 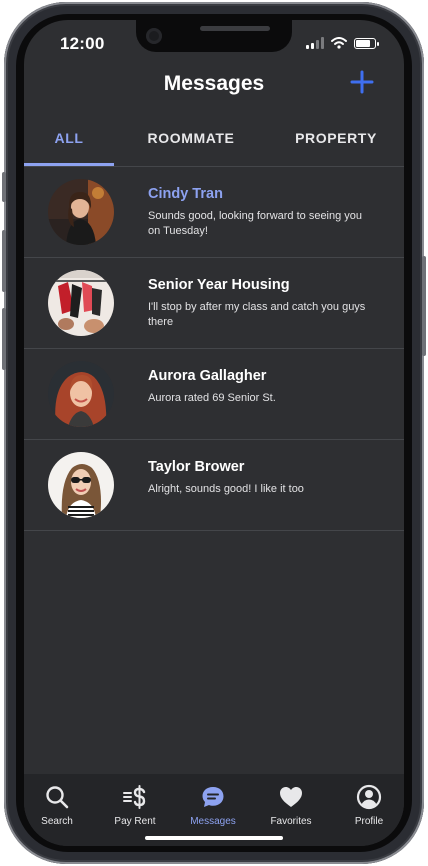 I want to click on nav-pay-rent: Pay Rent, so click(x=135, y=805).